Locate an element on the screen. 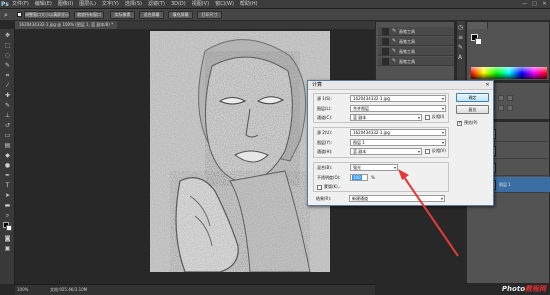 Image resolution: width=550 pixels, height=295 pixels. blur-tool-icon: ◆ is located at coordinates (7, 156).